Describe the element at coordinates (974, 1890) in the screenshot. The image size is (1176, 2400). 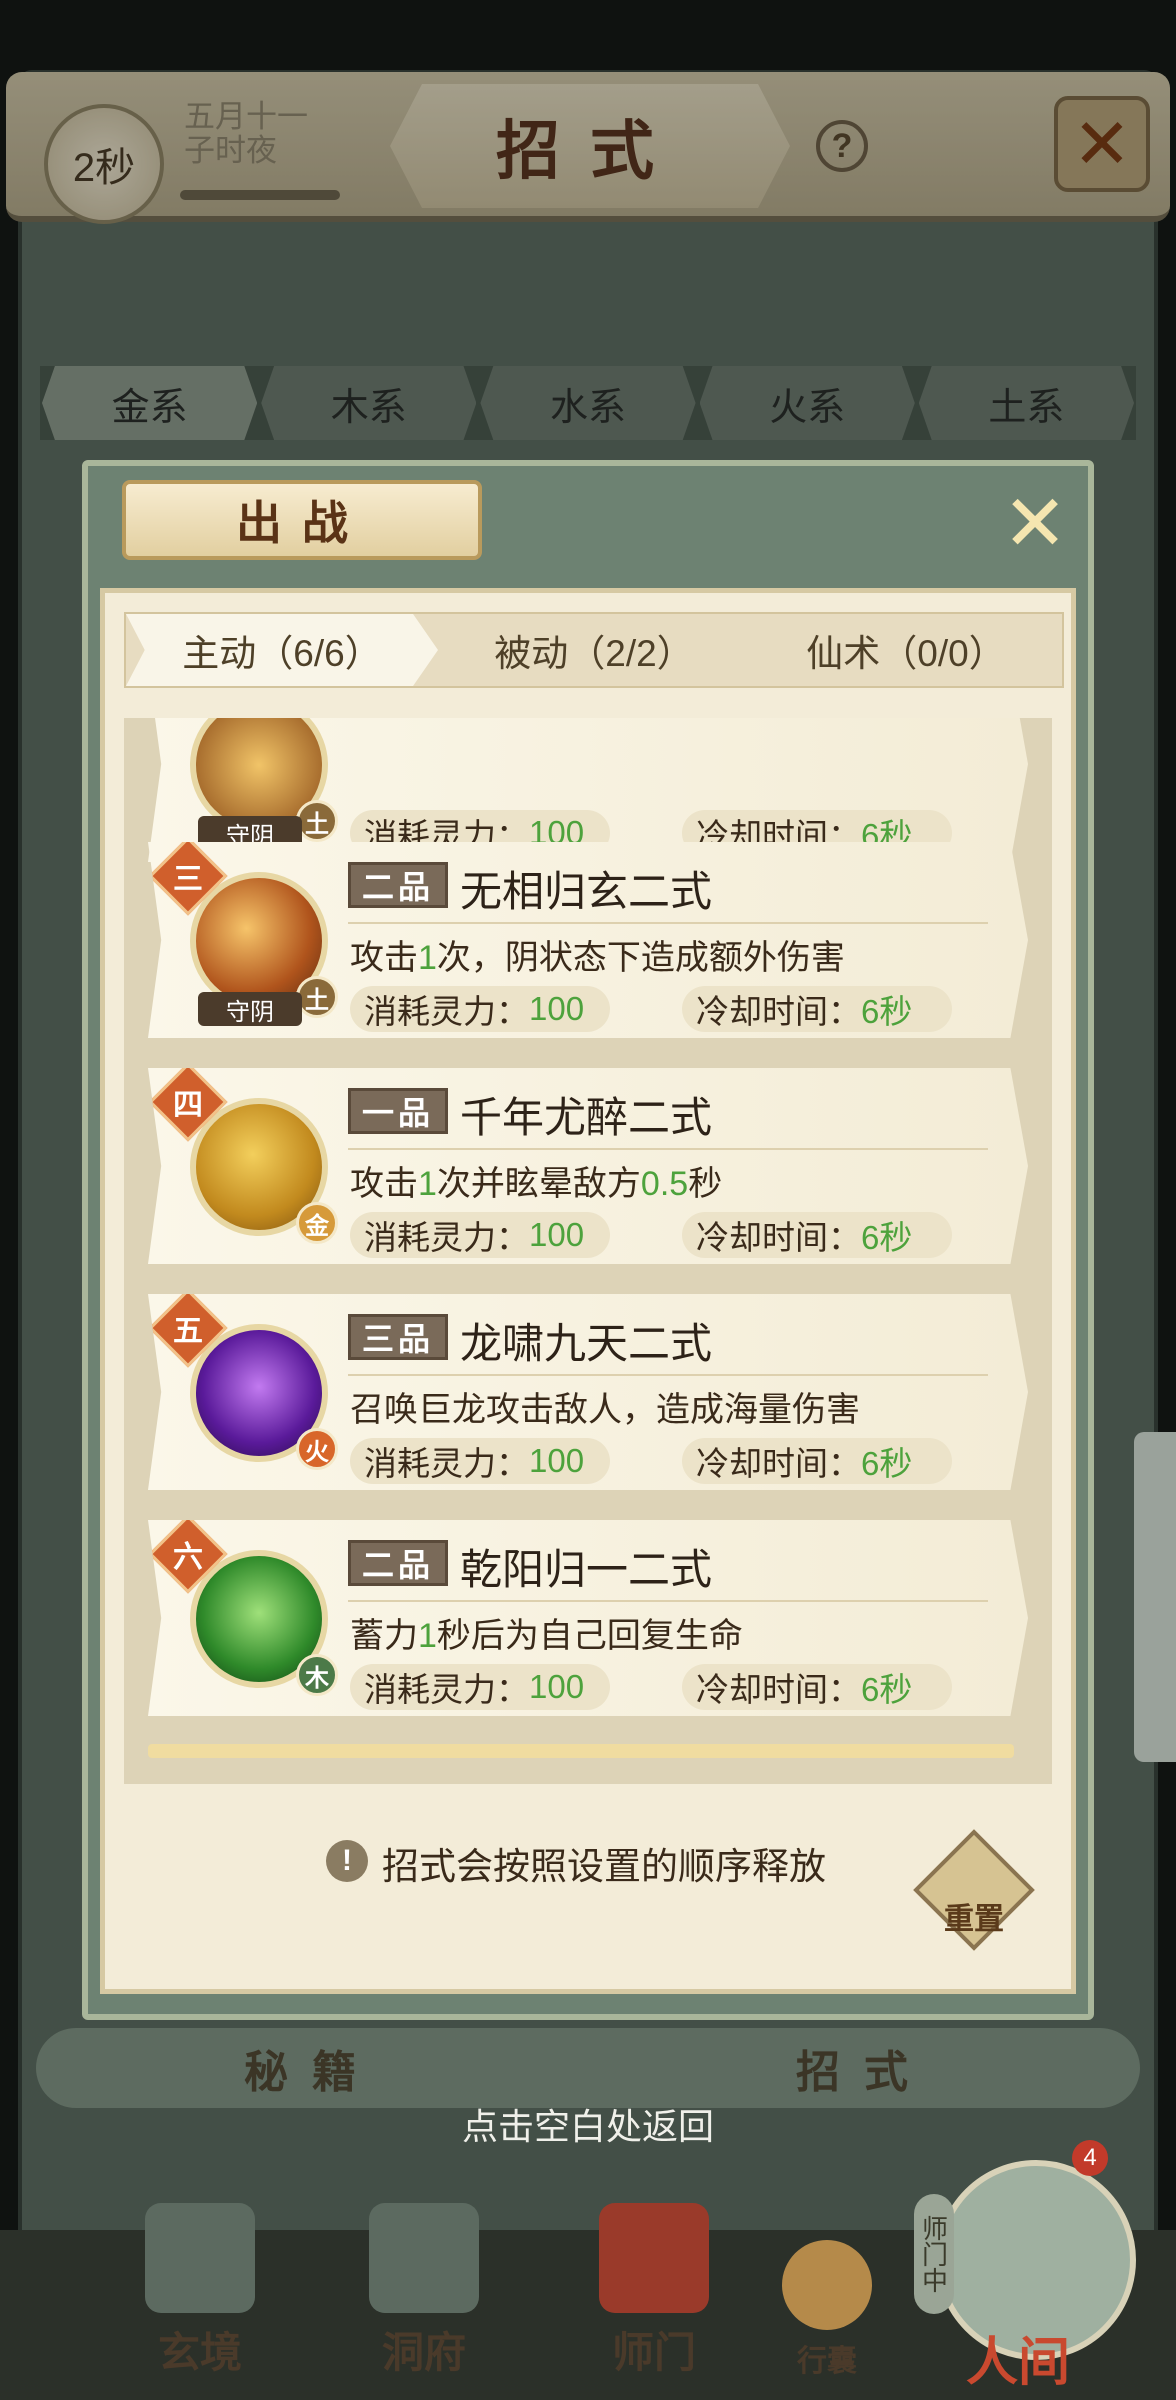
I see `reset-button: 重置` at that location.